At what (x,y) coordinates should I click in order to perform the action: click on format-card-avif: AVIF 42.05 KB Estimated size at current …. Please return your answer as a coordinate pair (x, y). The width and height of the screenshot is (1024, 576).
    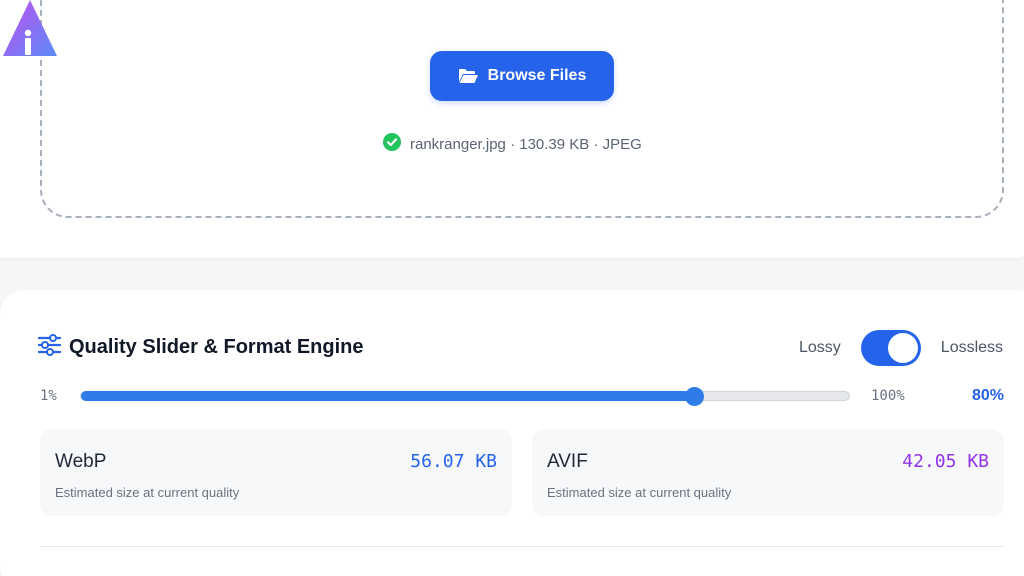
    Looking at the image, I should click on (768, 472).